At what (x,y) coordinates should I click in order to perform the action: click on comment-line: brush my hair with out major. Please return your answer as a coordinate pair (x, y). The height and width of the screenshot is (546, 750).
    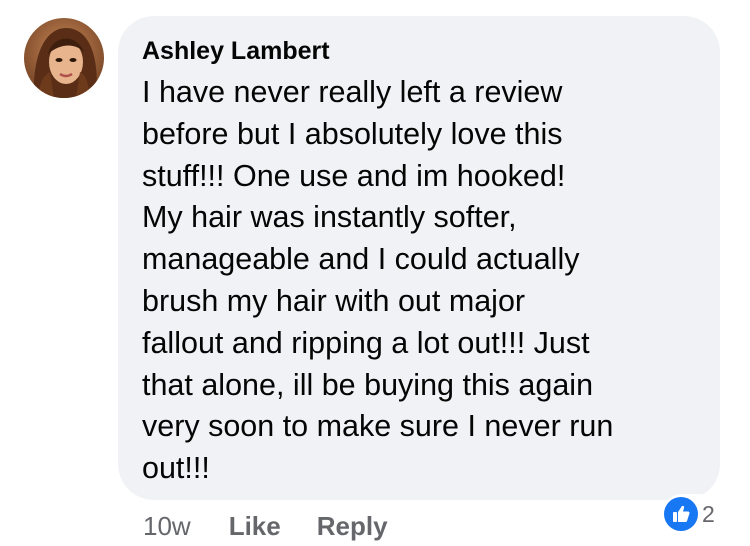
    Looking at the image, I should click on (334, 300).